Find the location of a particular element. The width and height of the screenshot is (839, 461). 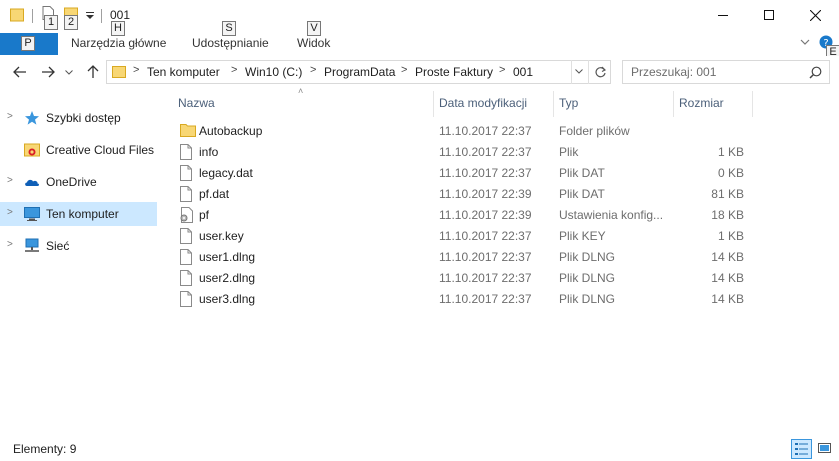

details-view-button is located at coordinates (801, 449).